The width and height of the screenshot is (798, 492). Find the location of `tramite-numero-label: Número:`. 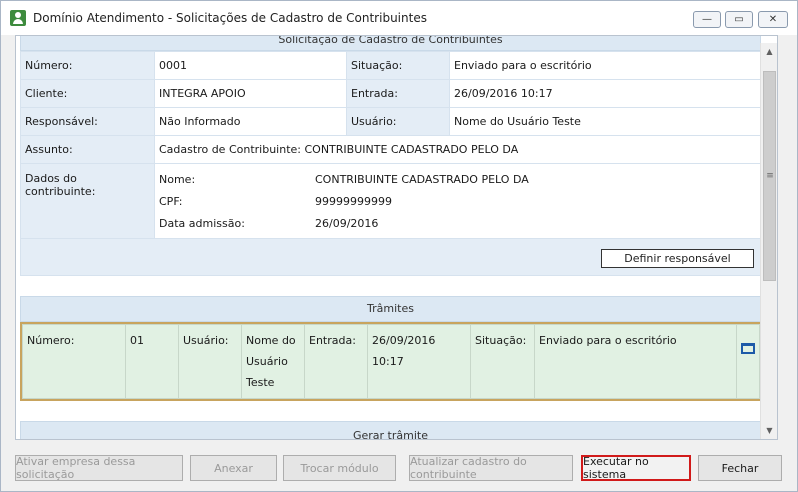

tramite-numero-label: Número: is located at coordinates (74, 361).